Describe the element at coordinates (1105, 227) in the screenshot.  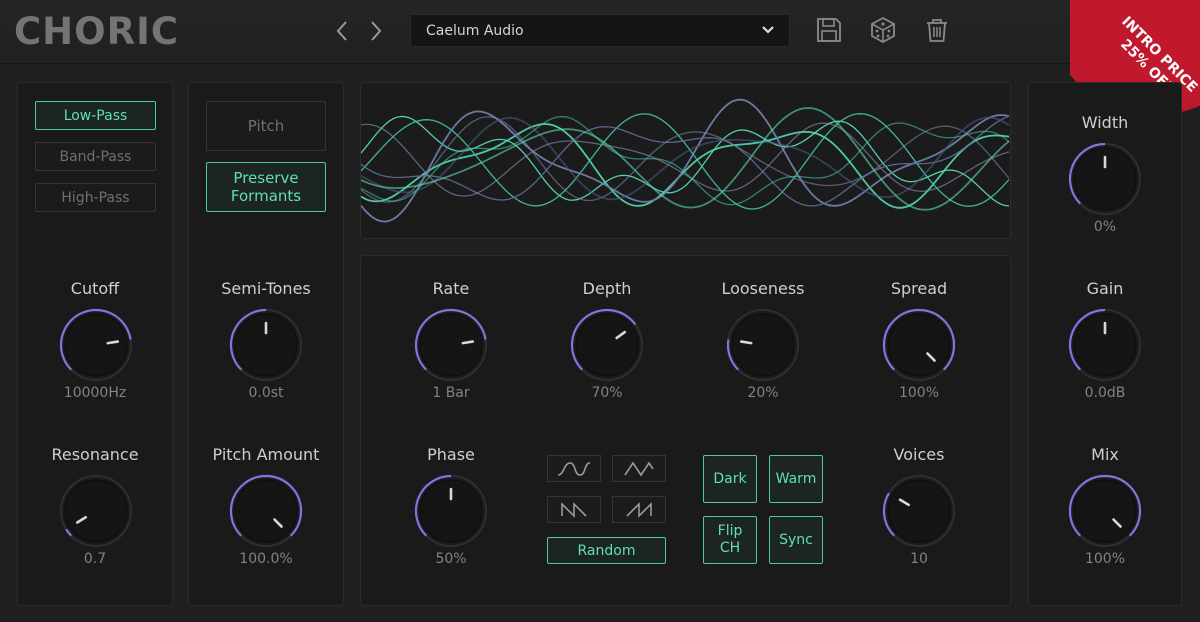
I see `width-value: 0%` at that location.